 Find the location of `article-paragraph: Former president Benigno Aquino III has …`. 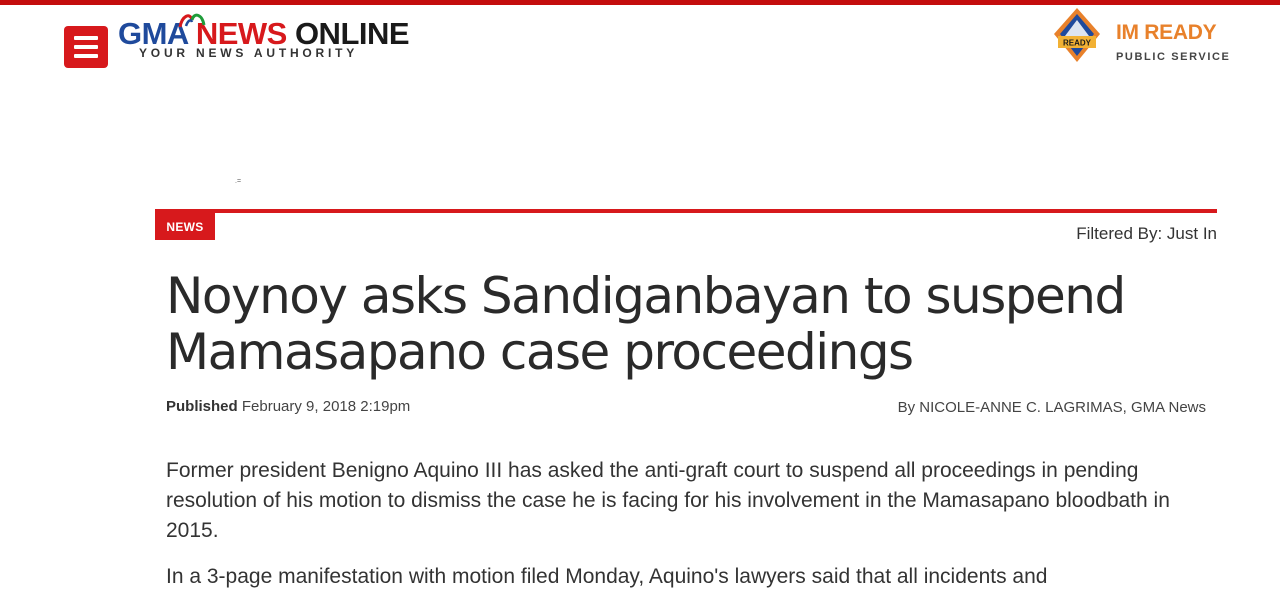

article-paragraph: Former president Benigno Aquino III has … is located at coordinates (668, 500).